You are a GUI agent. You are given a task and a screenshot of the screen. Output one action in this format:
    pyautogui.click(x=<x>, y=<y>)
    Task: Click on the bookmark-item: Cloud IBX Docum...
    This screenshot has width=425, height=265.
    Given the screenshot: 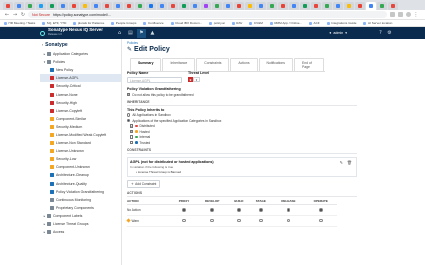 What is the action you would take?
    pyautogui.click(x=186, y=23)
    